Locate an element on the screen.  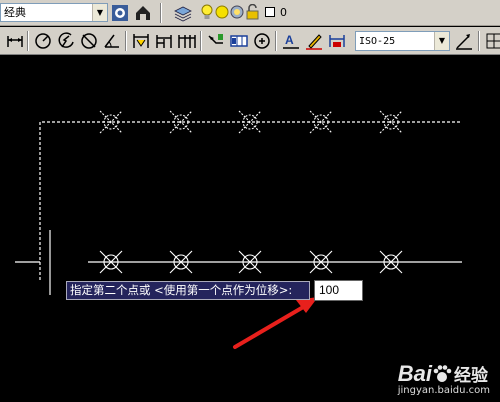
pencil-icon is located at coordinates (314, 42).